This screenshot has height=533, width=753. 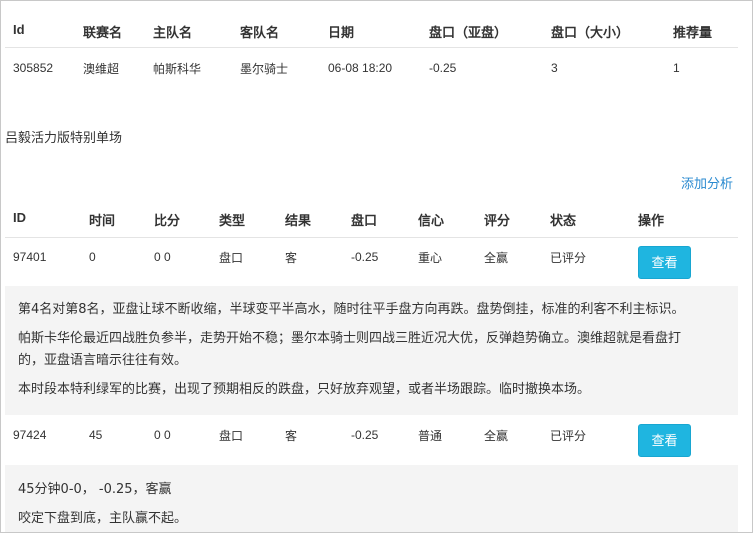 I want to click on match-home-team: 帕斯科华, so click(x=177, y=69).